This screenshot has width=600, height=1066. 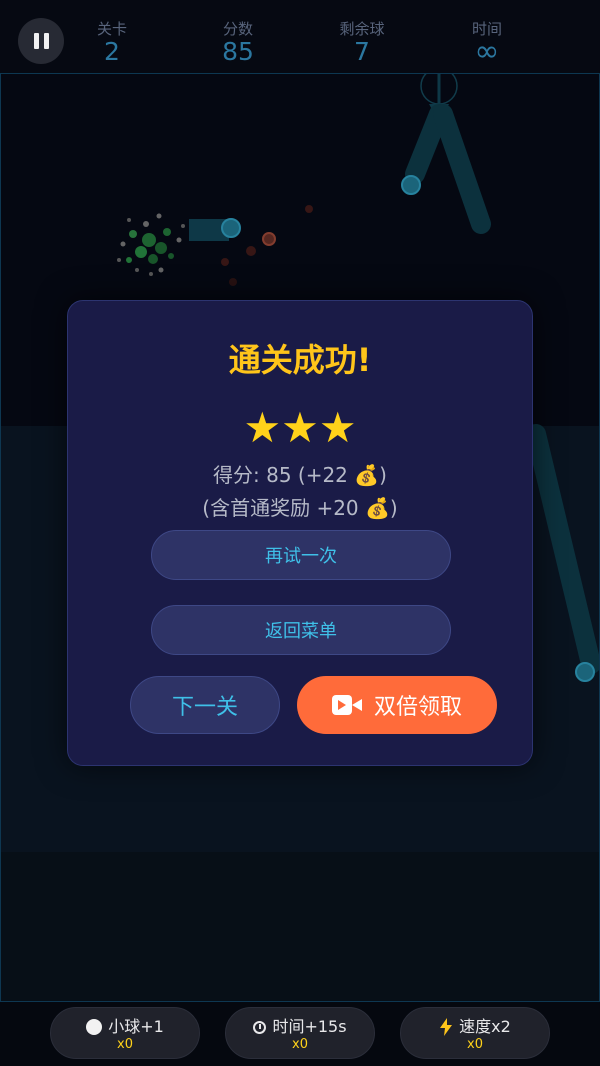 I want to click on time-value: ∞, so click(x=487, y=51).